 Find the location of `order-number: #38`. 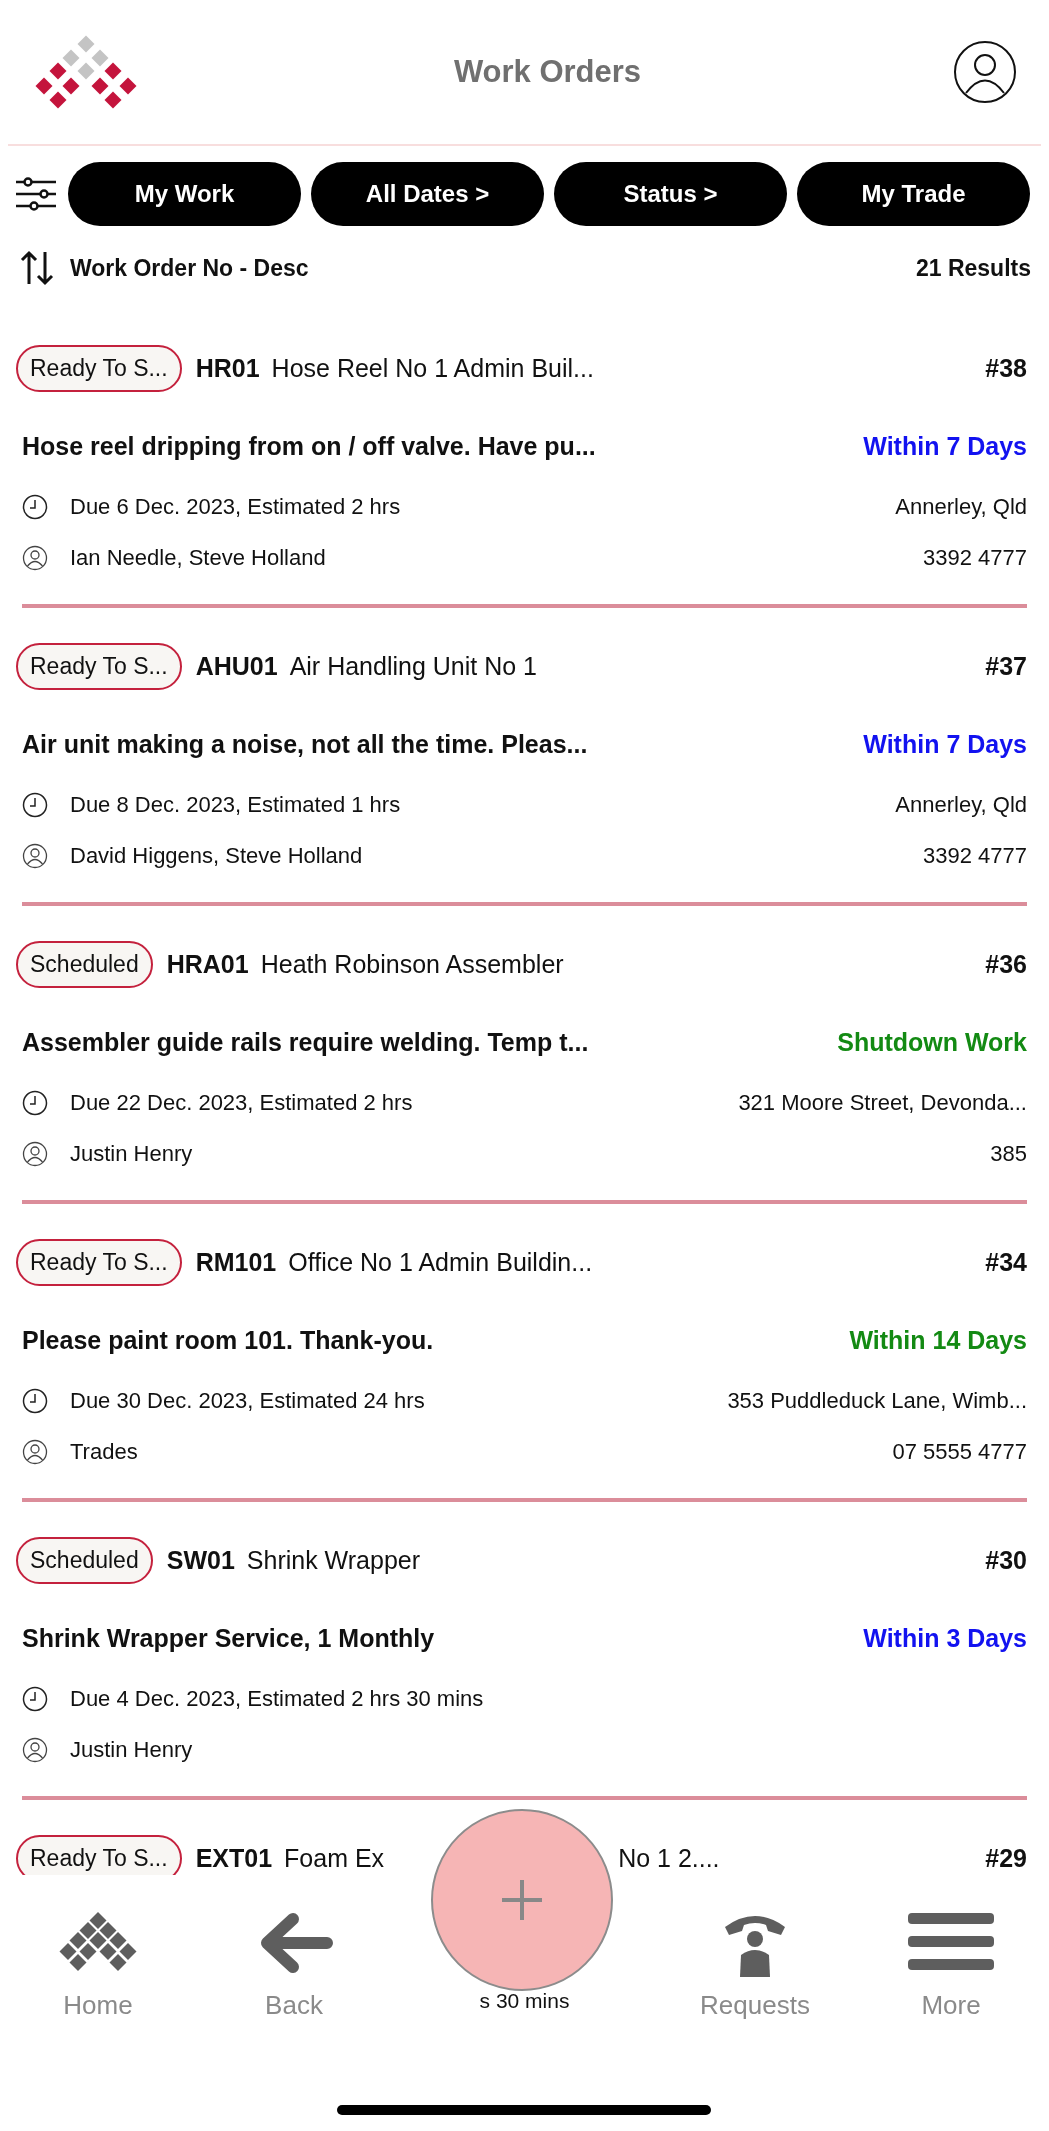

order-number: #38 is located at coordinates (1006, 368).